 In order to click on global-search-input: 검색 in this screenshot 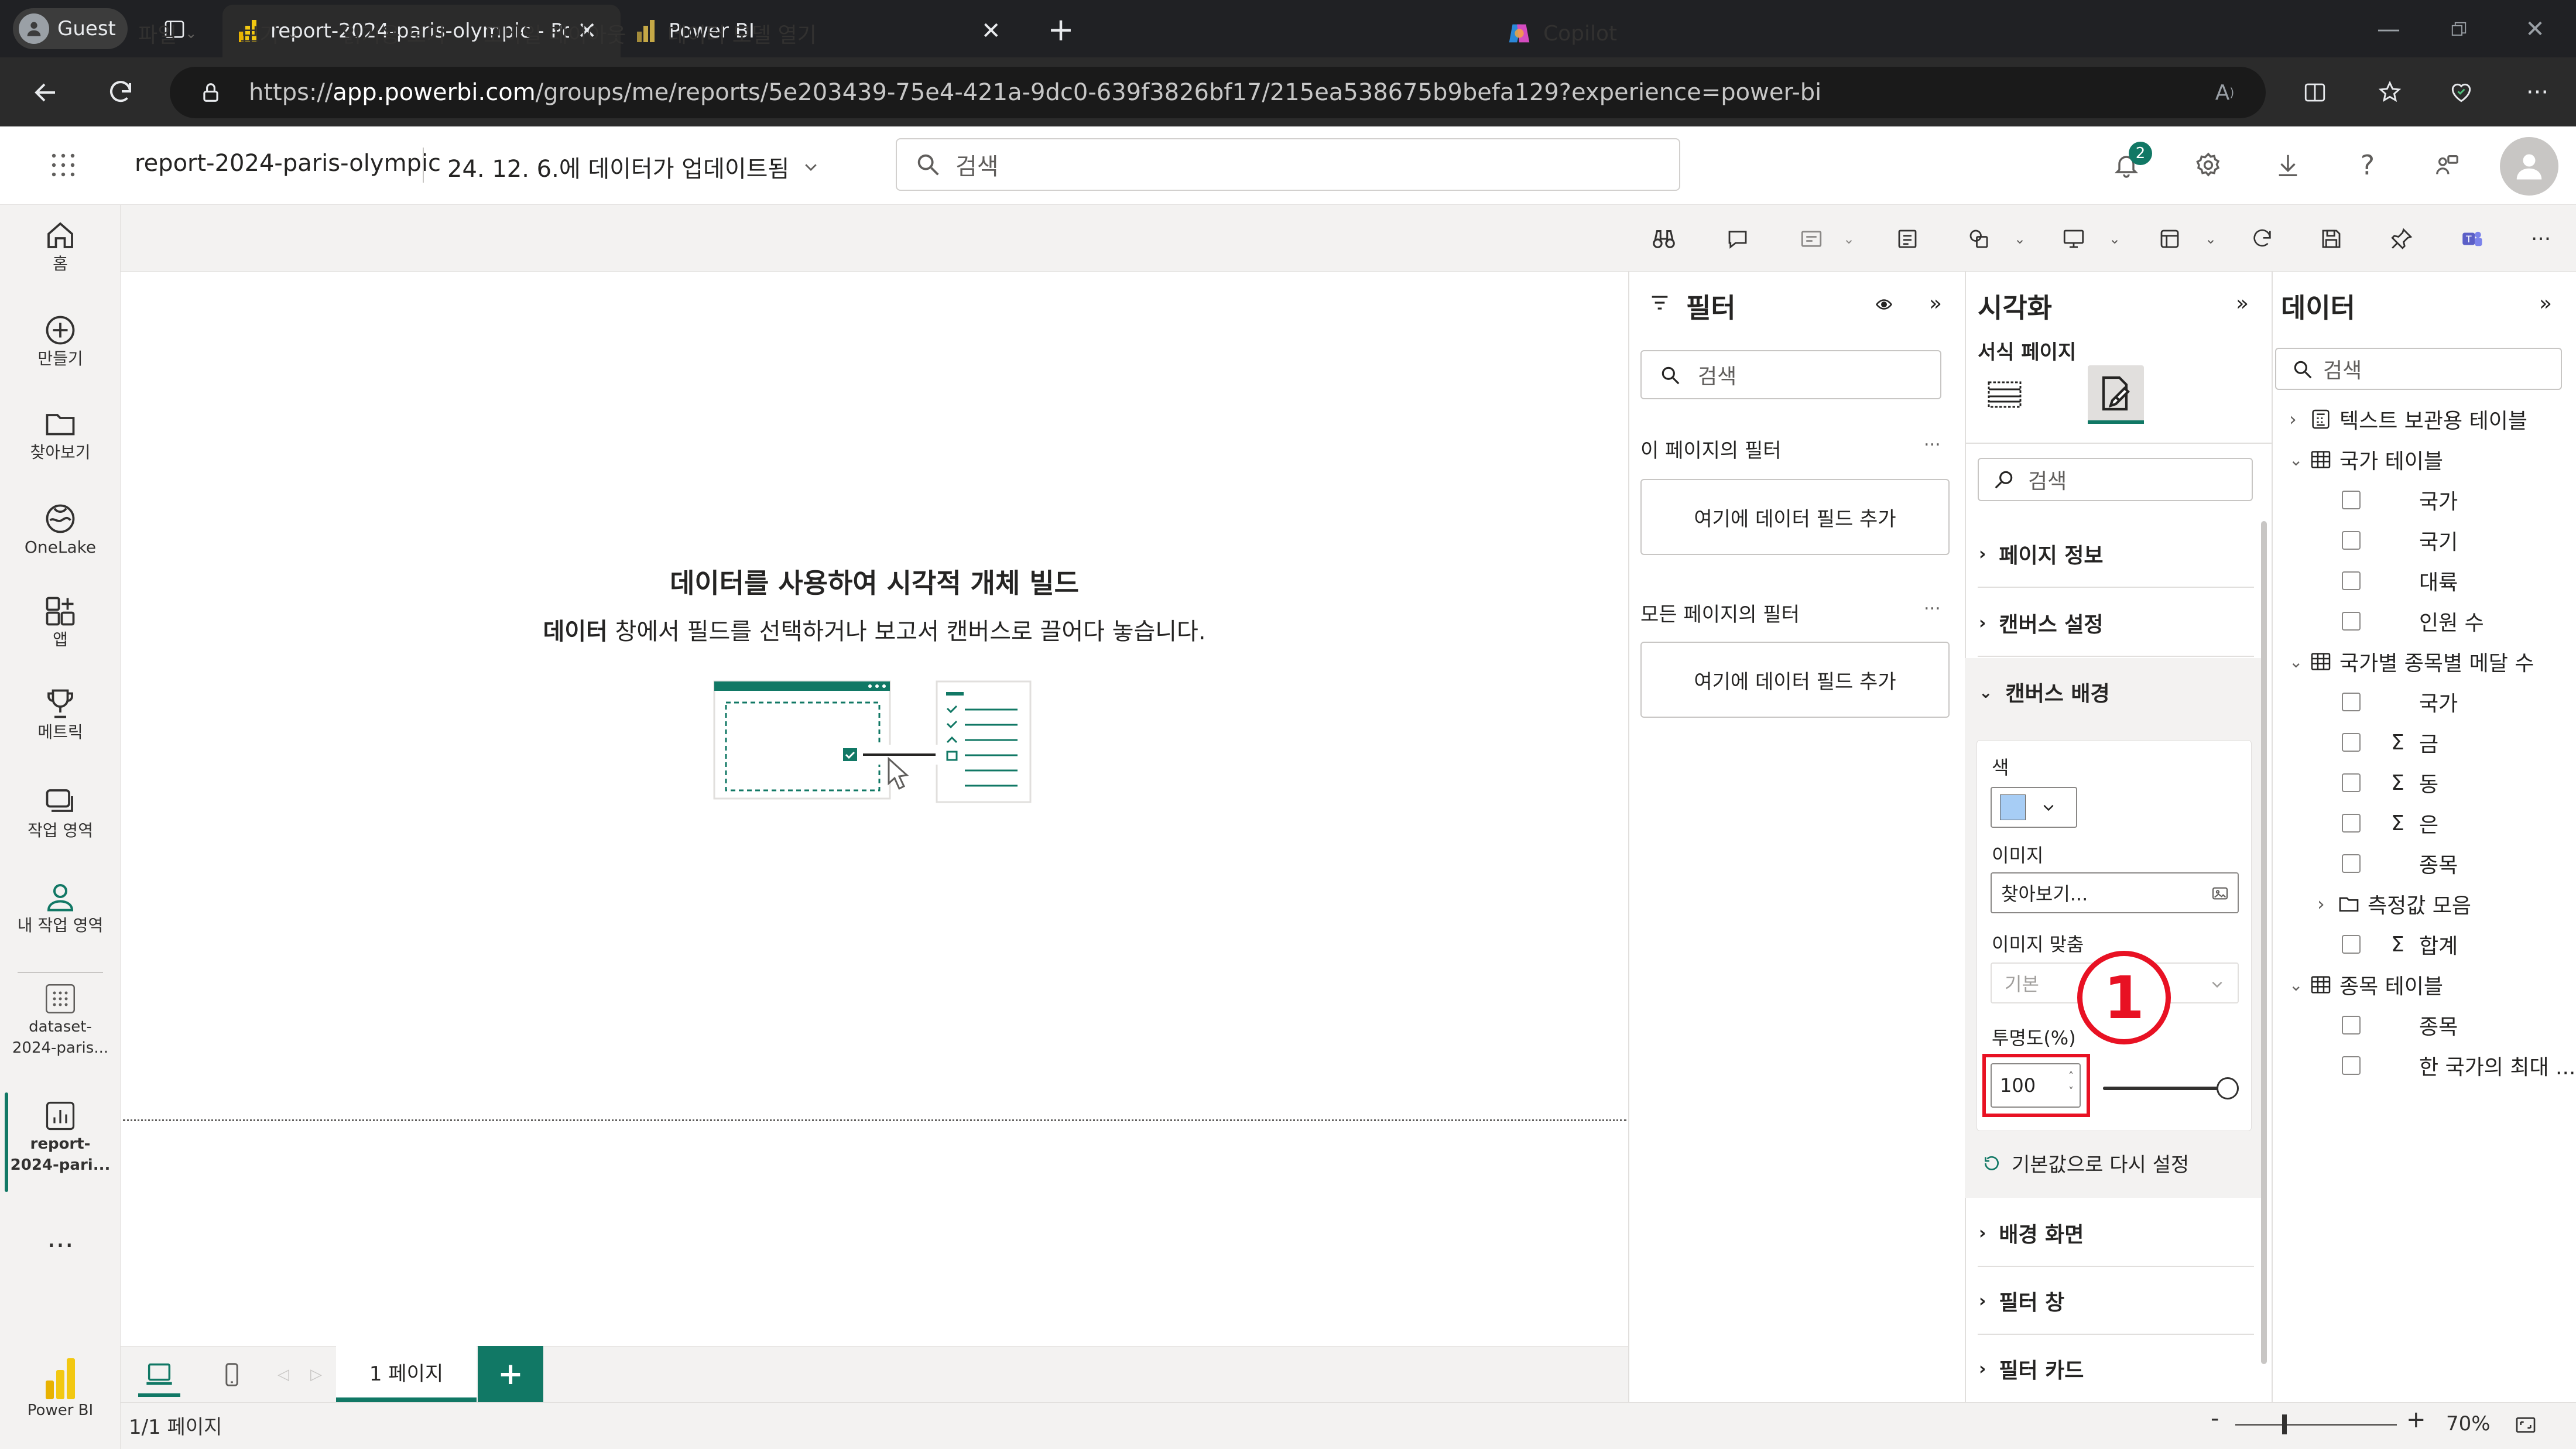, I will do `click(1288, 164)`.